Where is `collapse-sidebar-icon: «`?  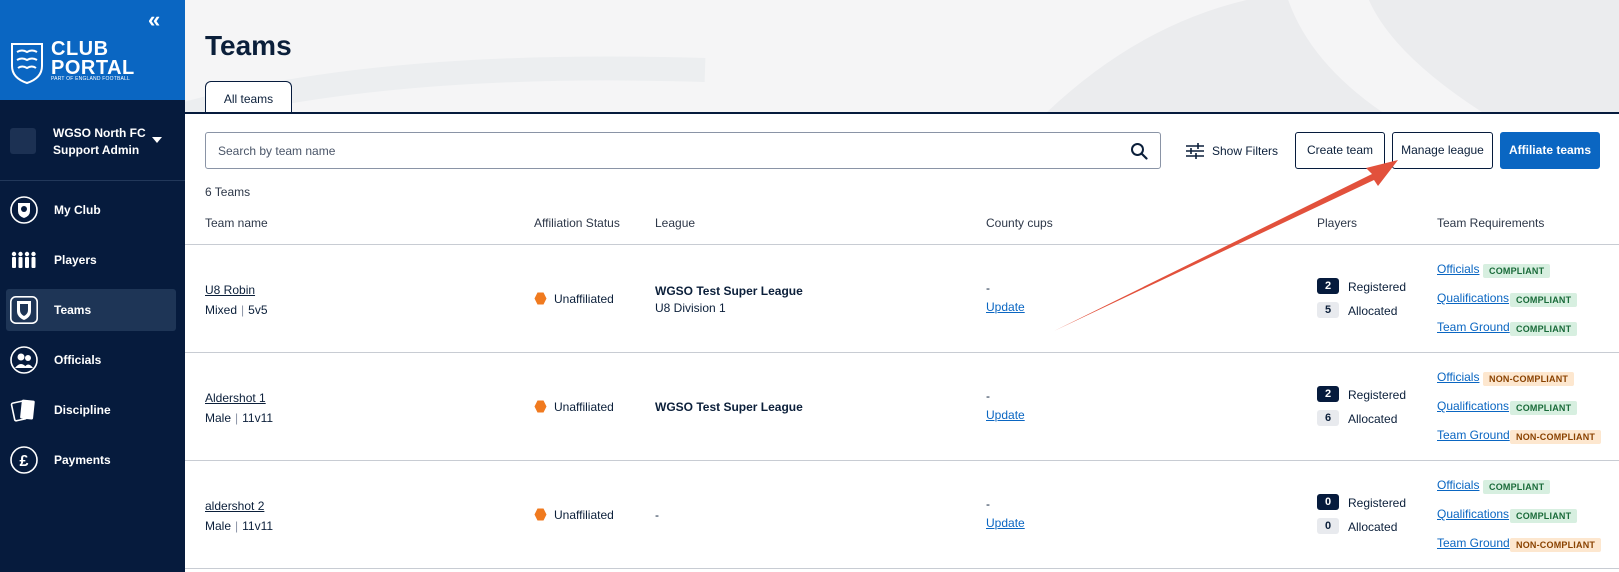 collapse-sidebar-icon: « is located at coordinates (154, 20).